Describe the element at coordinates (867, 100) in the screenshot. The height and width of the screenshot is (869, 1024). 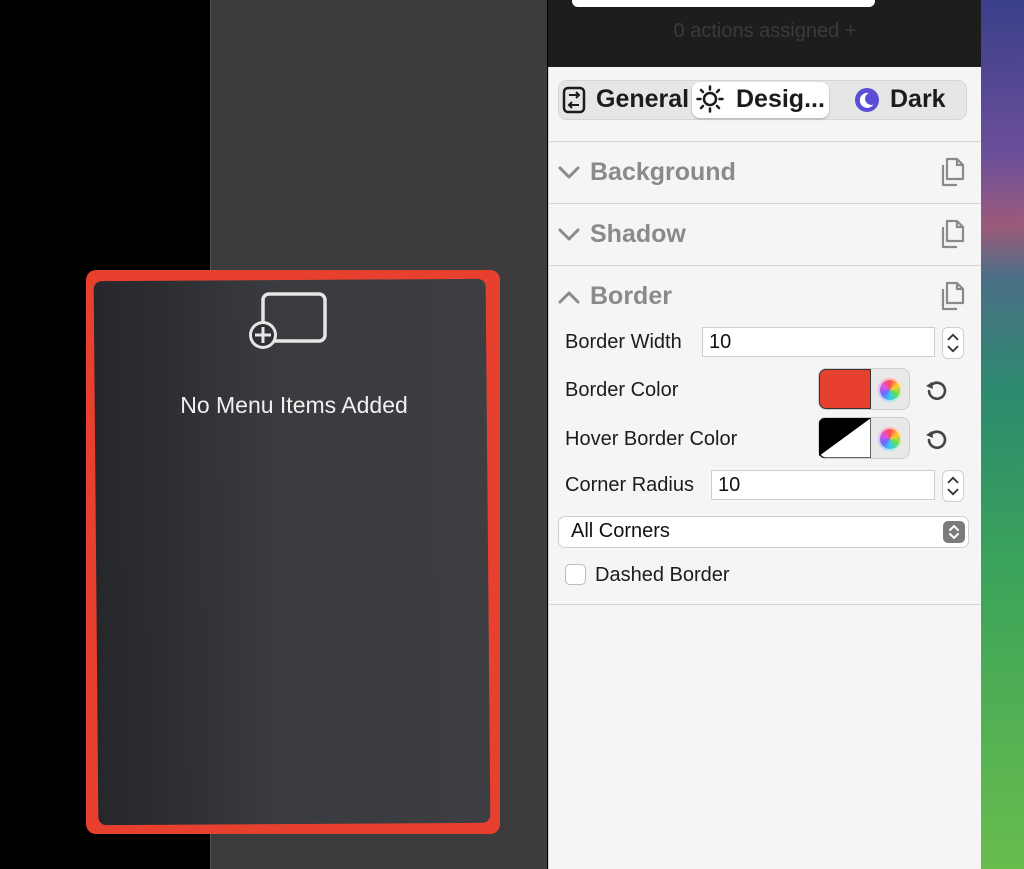
I see `moon-icon` at that location.